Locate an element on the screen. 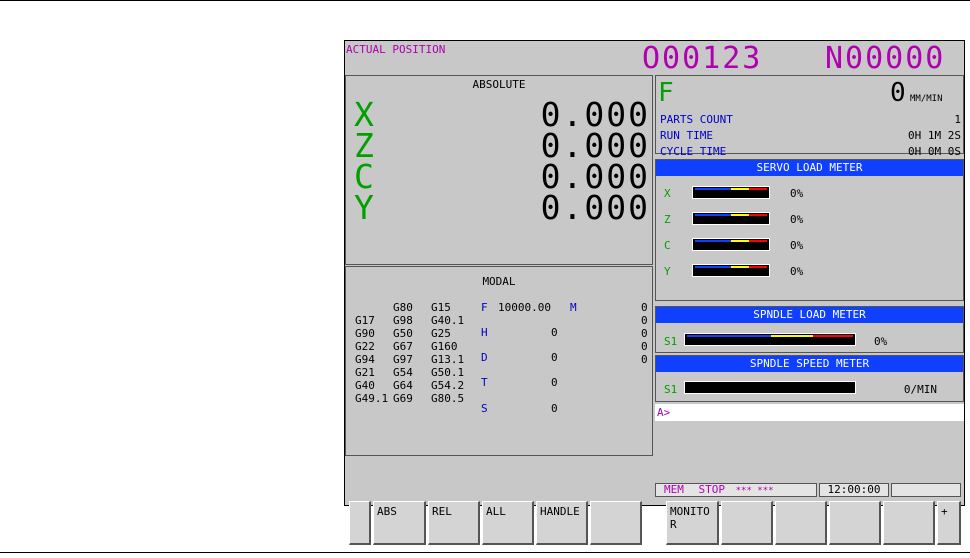  gcode-cell: G94 is located at coordinates (365, 359).